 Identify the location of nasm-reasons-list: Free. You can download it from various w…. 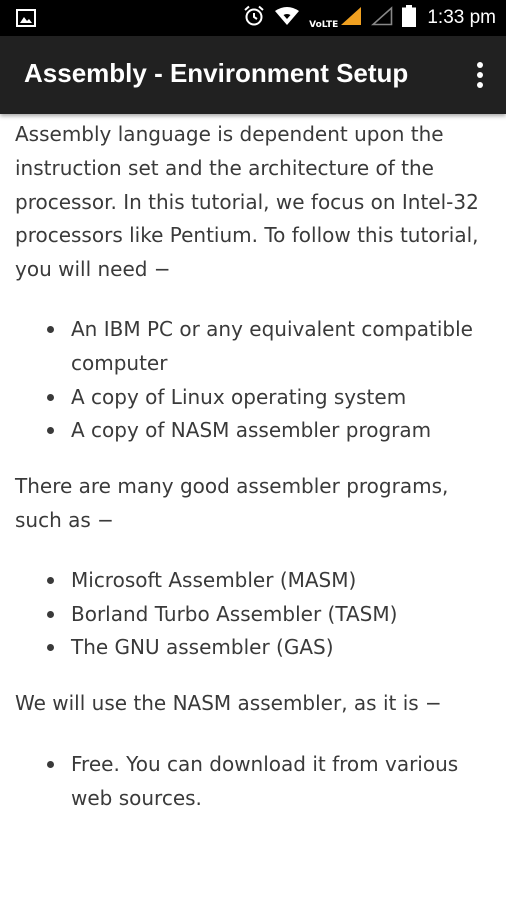
(253, 782).